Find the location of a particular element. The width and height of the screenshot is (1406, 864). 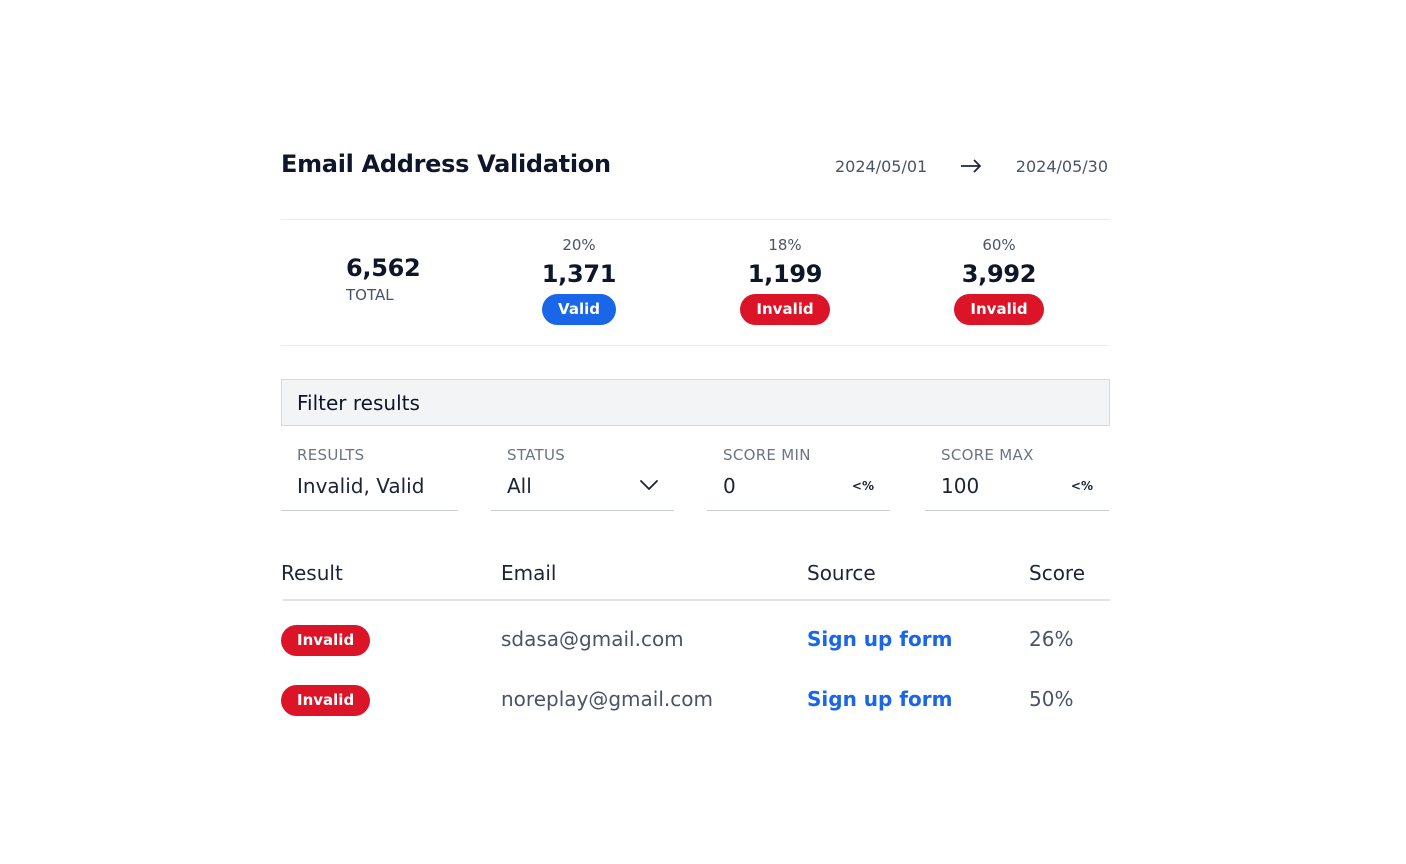

score-max-value: 100 is located at coordinates (960, 486).